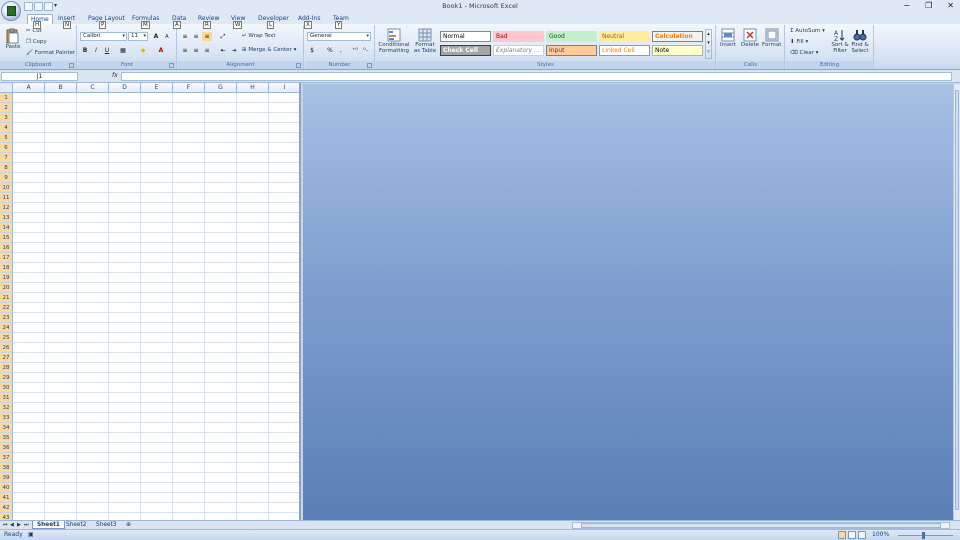  What do you see at coordinates (138, 36) in the screenshot?
I see `font-size-combo: 11 ▾` at bounding box center [138, 36].